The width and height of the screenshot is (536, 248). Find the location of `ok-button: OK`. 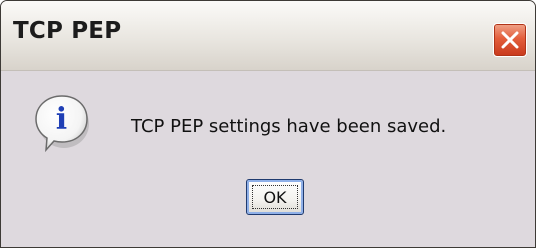

ok-button: OK is located at coordinates (275, 197).